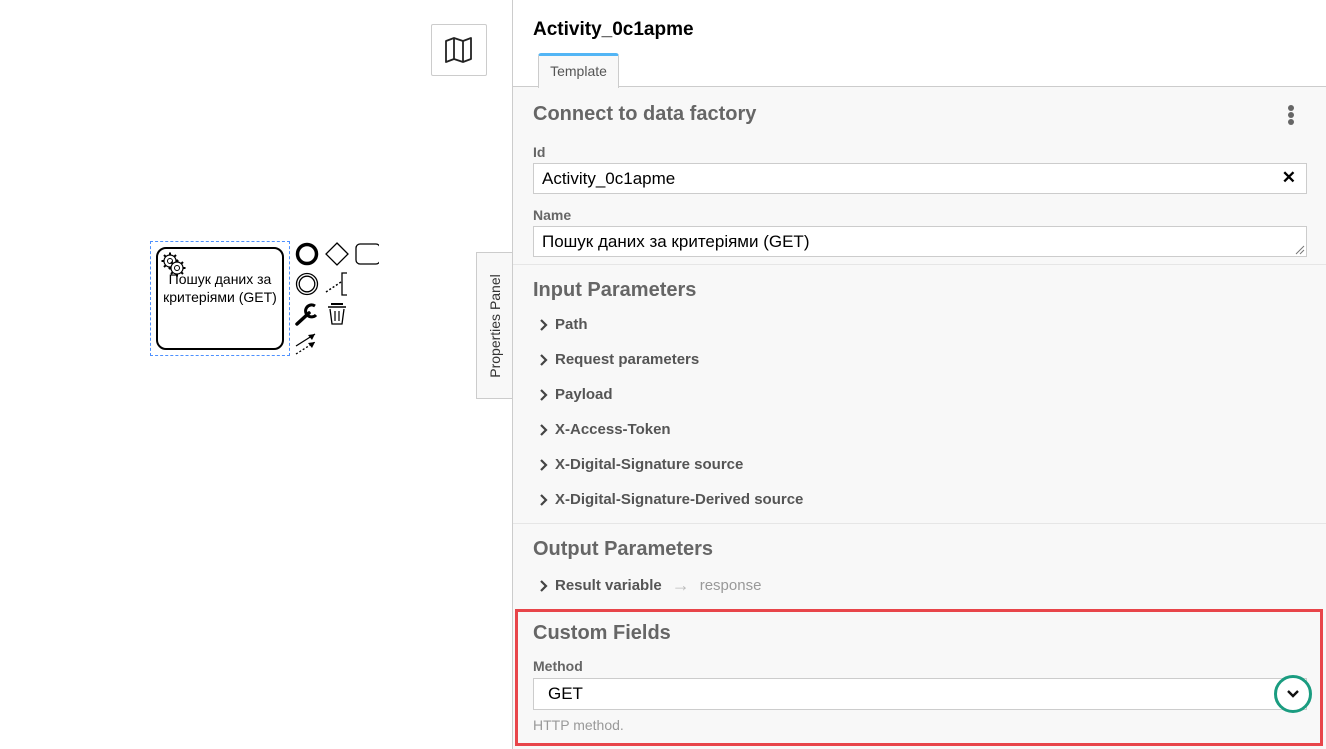 This screenshot has height=749, width=1326. I want to click on collapsible-x-digital-signature-source: X-Digital-Signature source, so click(641, 464).